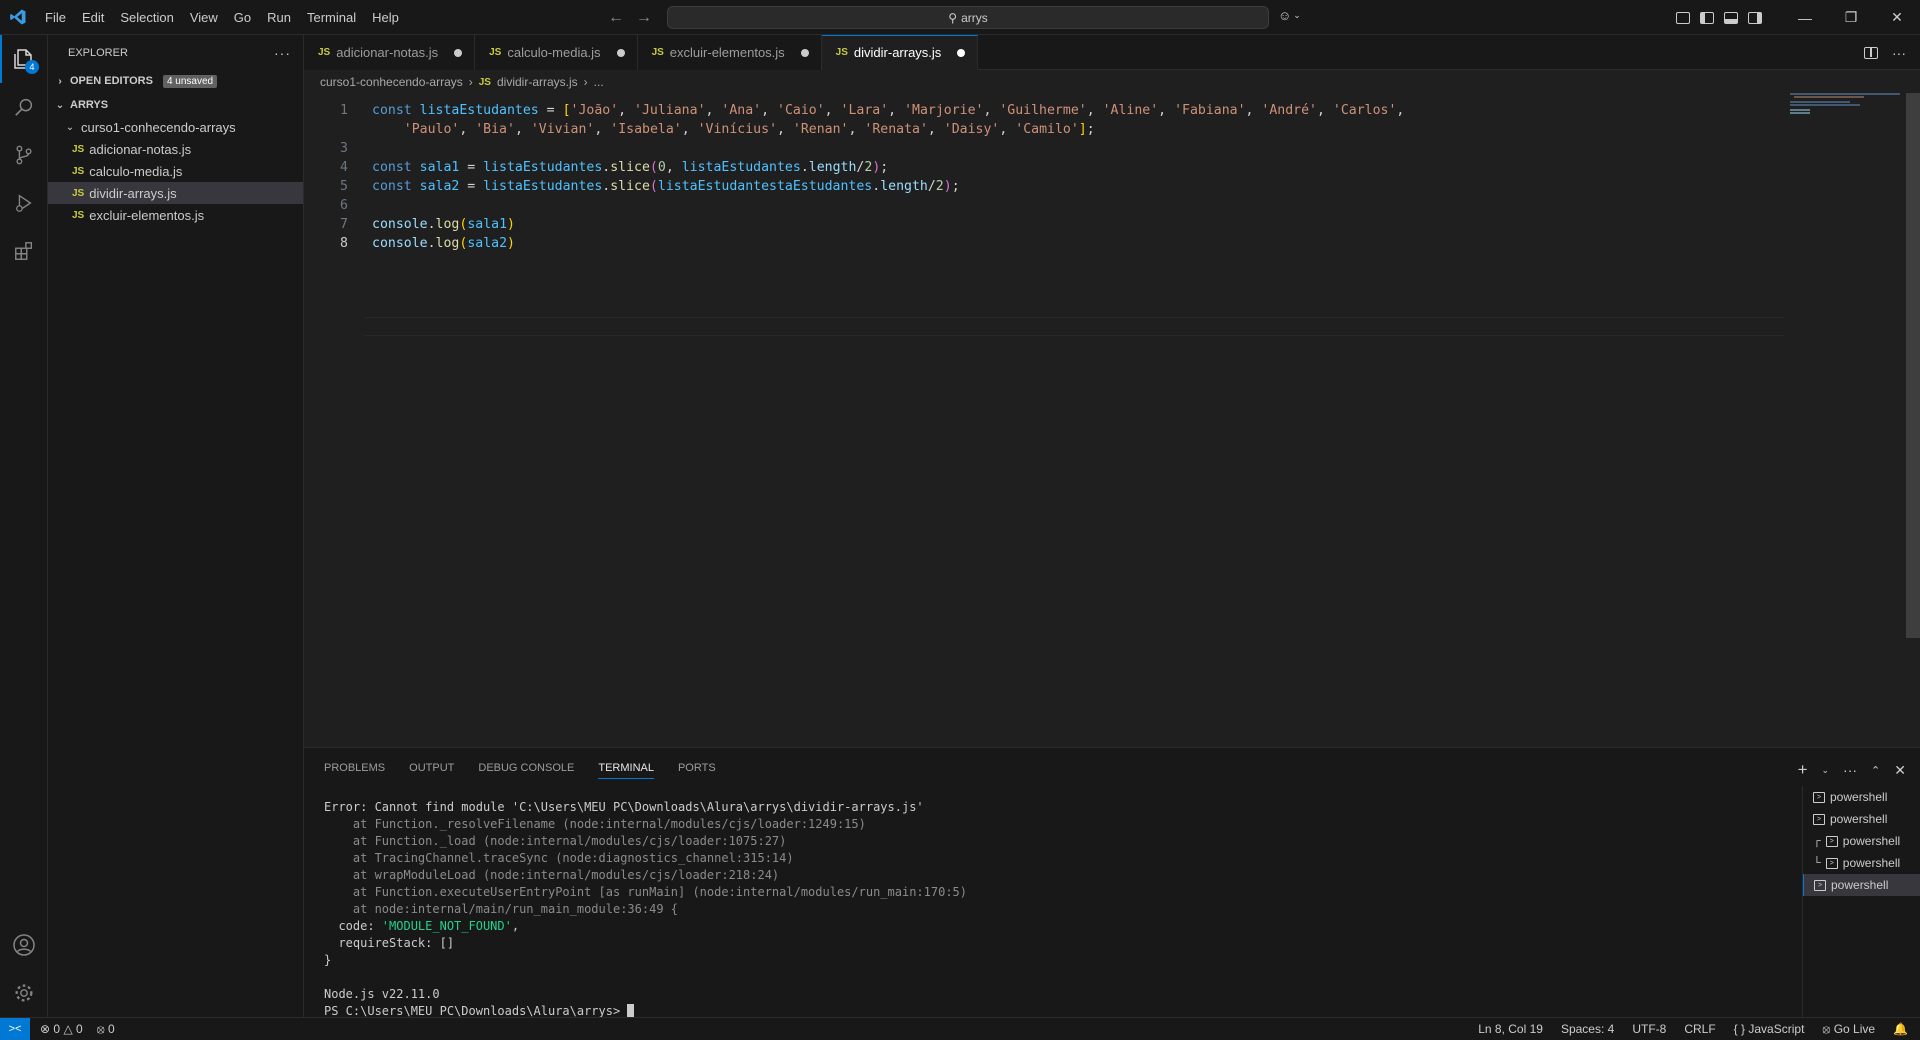 Image resolution: width=1920 pixels, height=1040 pixels. Describe the element at coordinates (644, 18) in the screenshot. I see `forward-arrow-icon: →` at that location.